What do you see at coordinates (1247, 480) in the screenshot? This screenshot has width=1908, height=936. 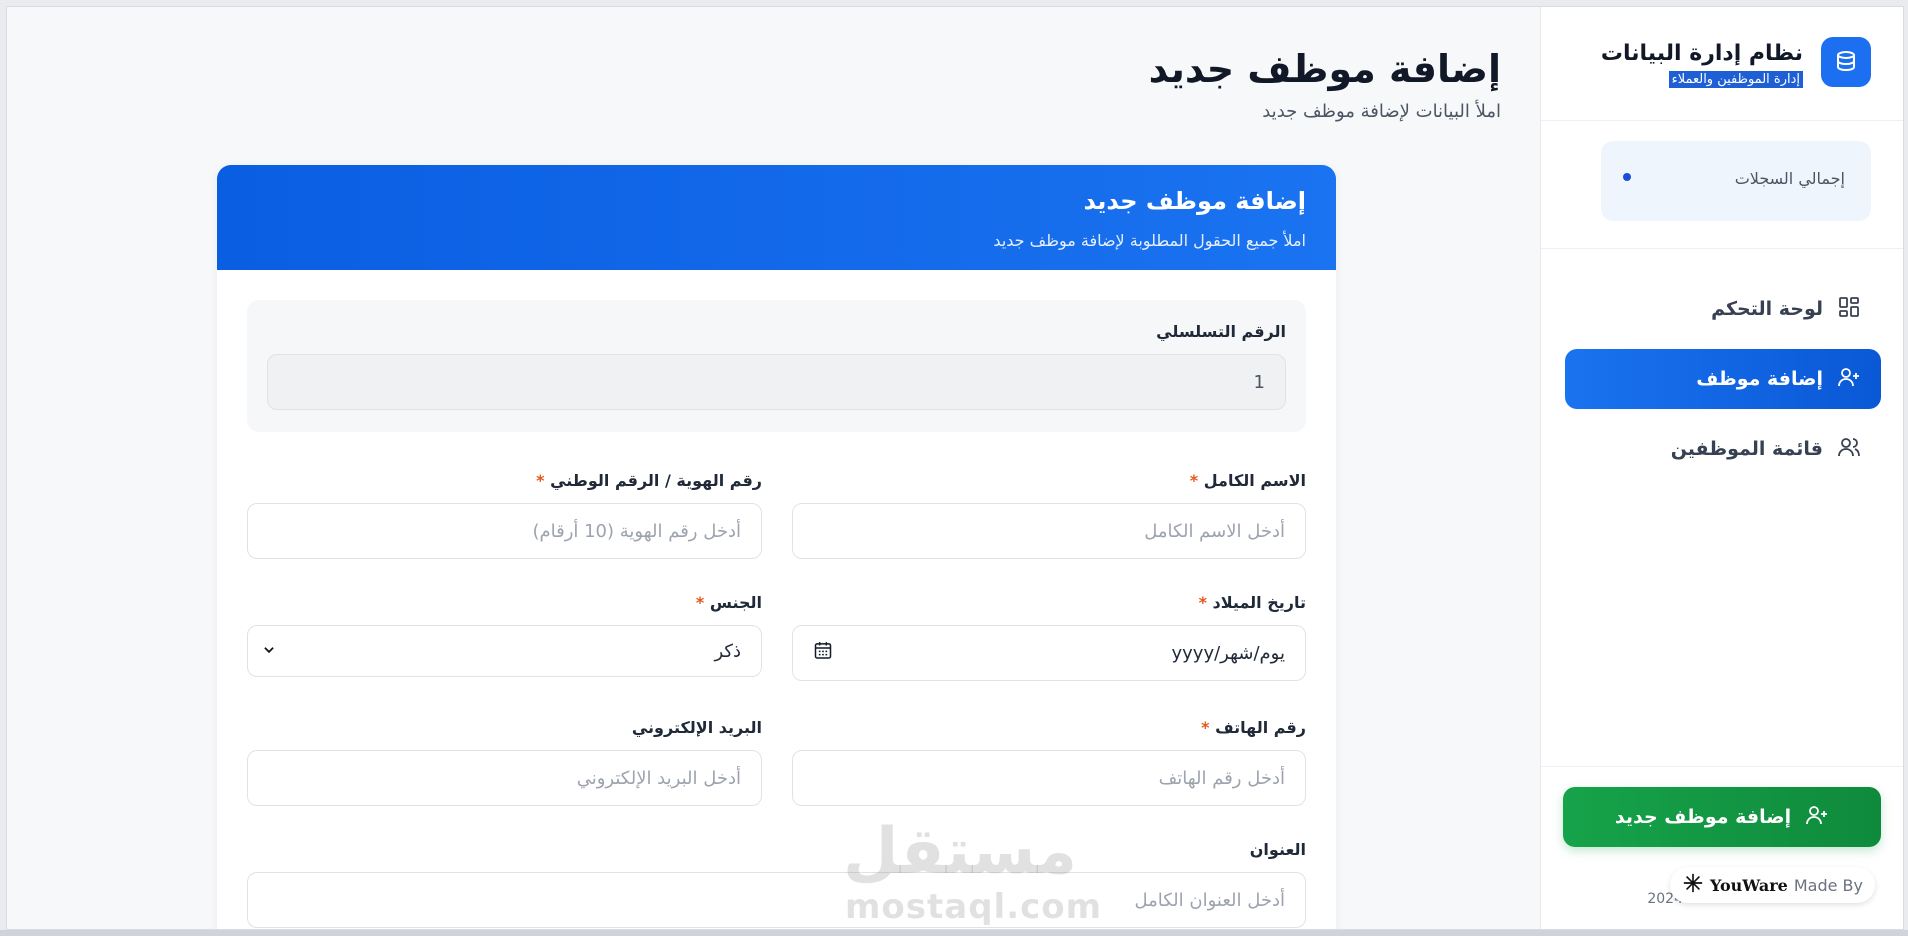 I see `full-name-label: الاسم الكامل *` at bounding box center [1247, 480].